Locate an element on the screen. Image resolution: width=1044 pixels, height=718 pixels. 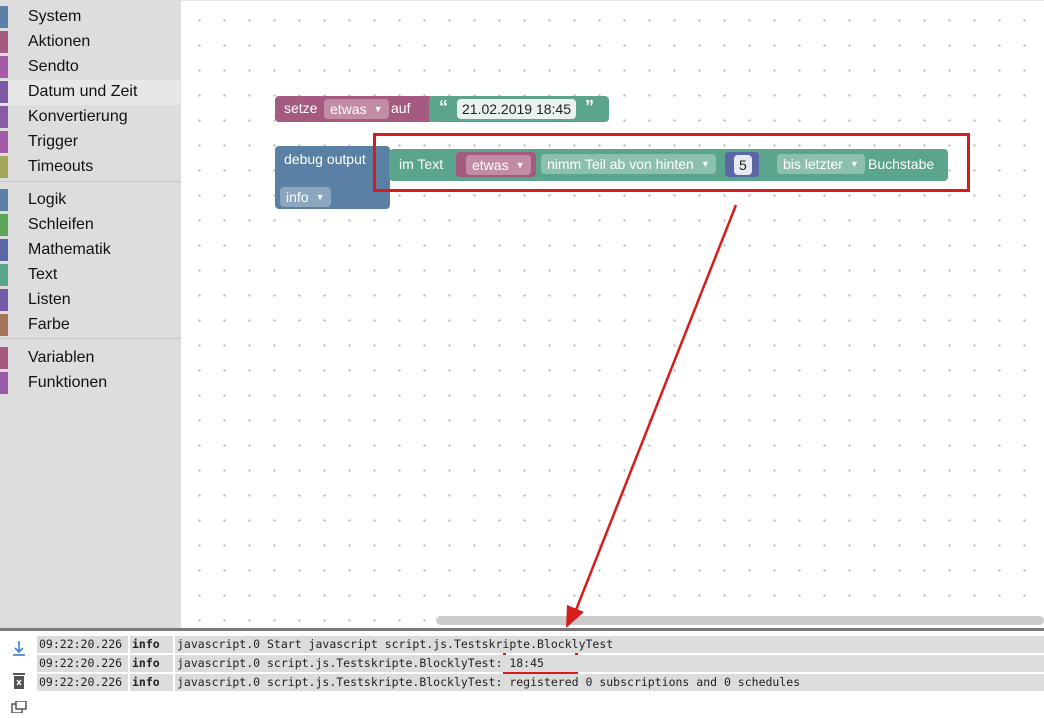
debug-output-label: debug output is located at coordinates (325, 159).